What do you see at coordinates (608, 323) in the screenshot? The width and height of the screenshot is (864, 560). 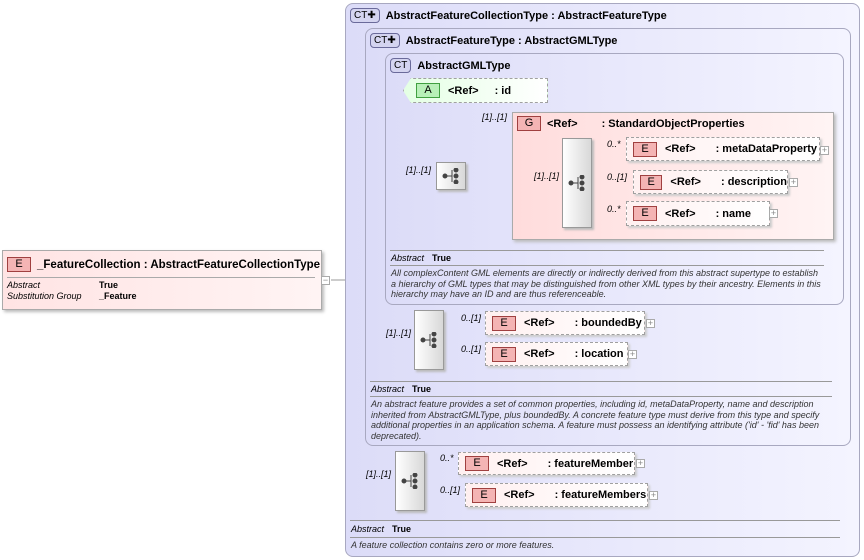 I see `element-name: : boundedBy` at bounding box center [608, 323].